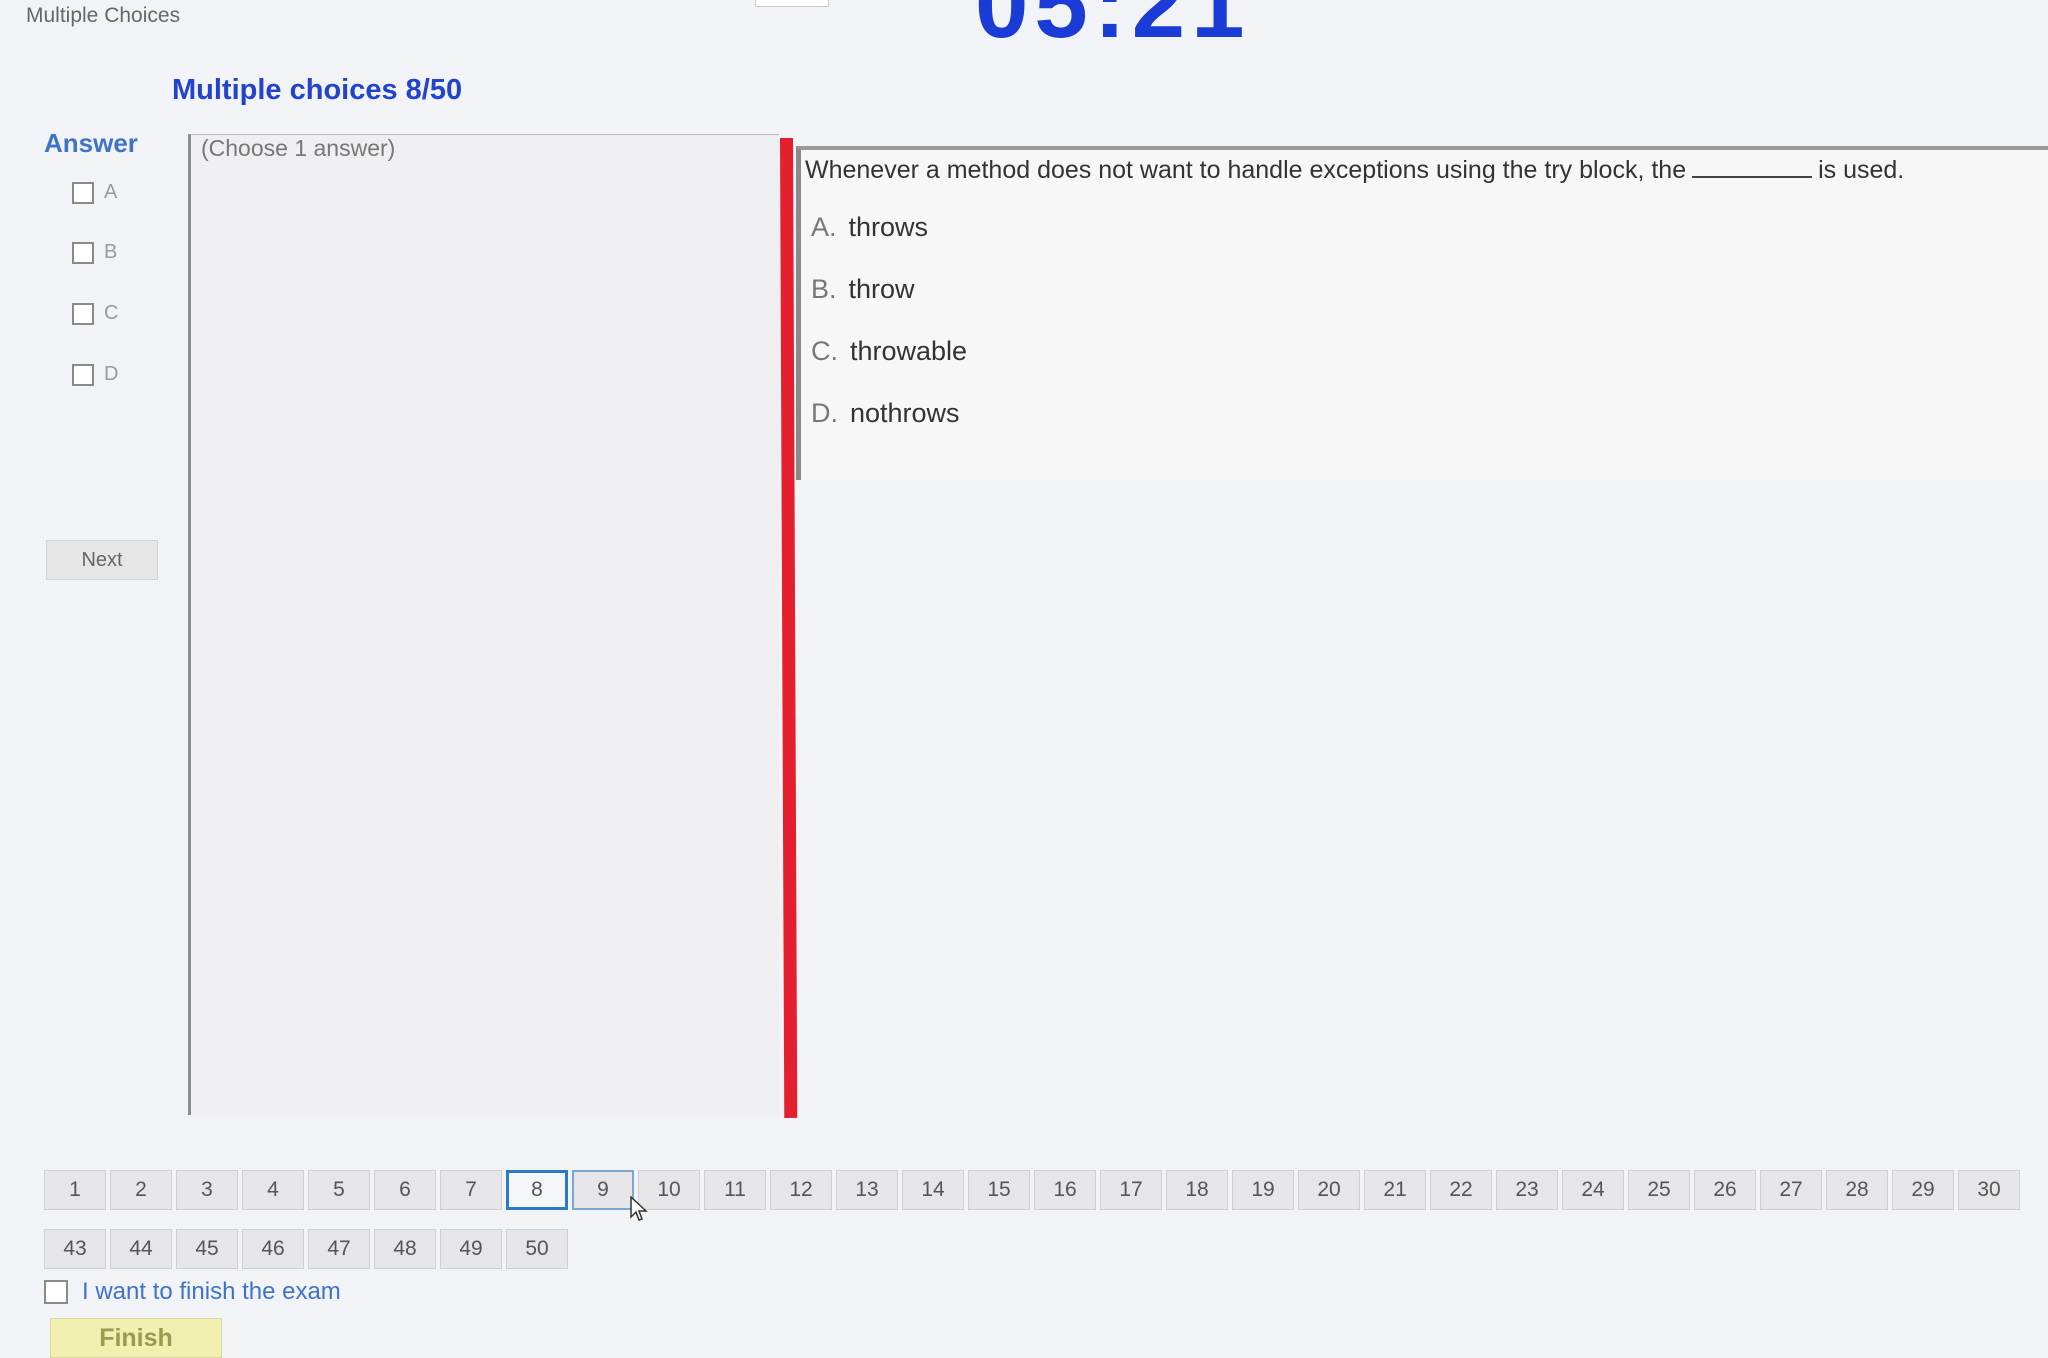 The width and height of the screenshot is (2048, 1358). I want to click on question-nav-button: 23, so click(1527, 1190).